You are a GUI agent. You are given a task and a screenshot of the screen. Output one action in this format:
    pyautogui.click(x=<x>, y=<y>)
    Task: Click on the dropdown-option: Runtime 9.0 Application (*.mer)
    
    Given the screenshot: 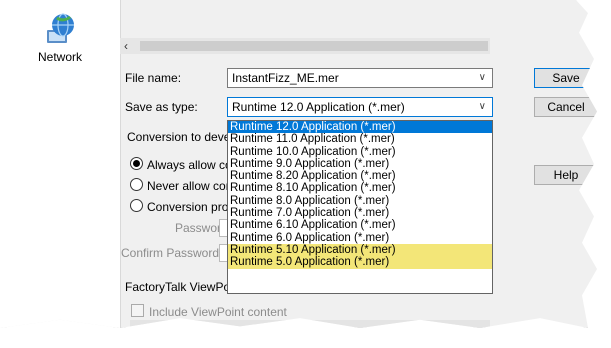 What is the action you would take?
    pyautogui.click(x=360, y=164)
    